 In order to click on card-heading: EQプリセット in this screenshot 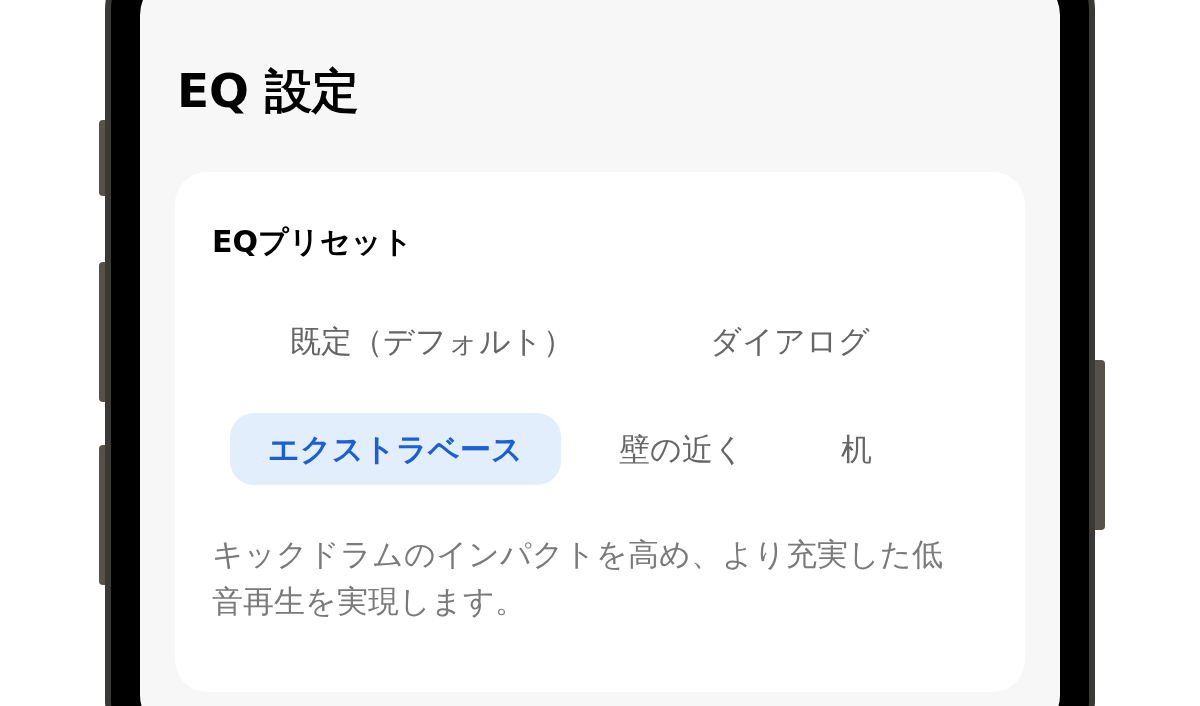, I will do `click(312, 242)`.